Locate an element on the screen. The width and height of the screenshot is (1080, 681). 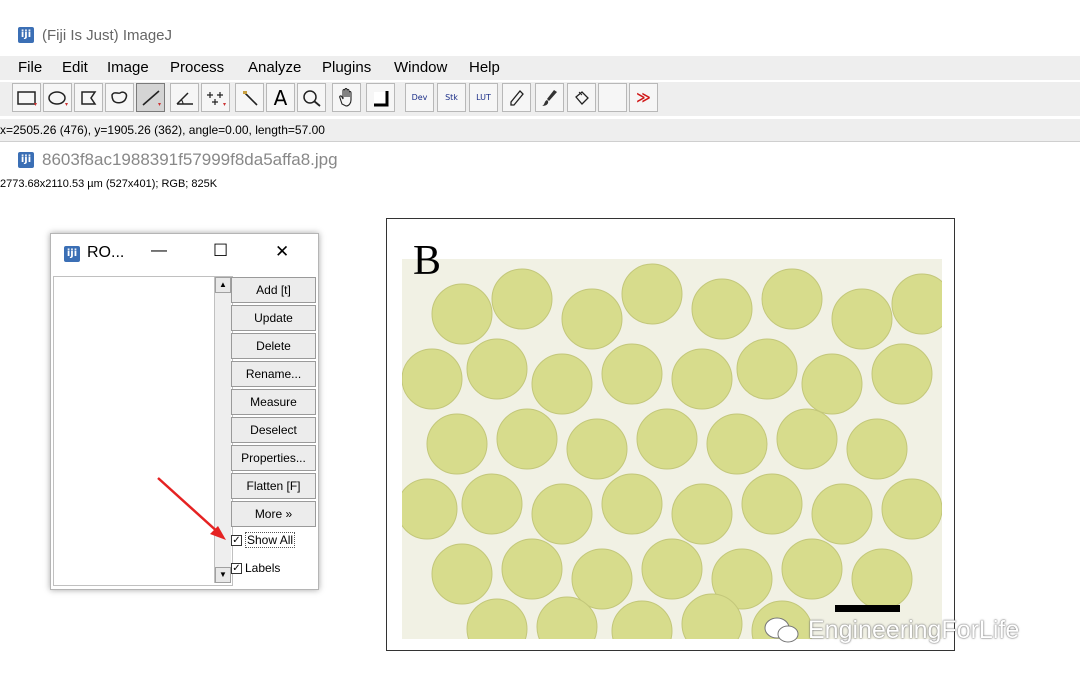
measure-button: Measure is located at coordinates (273, 402).